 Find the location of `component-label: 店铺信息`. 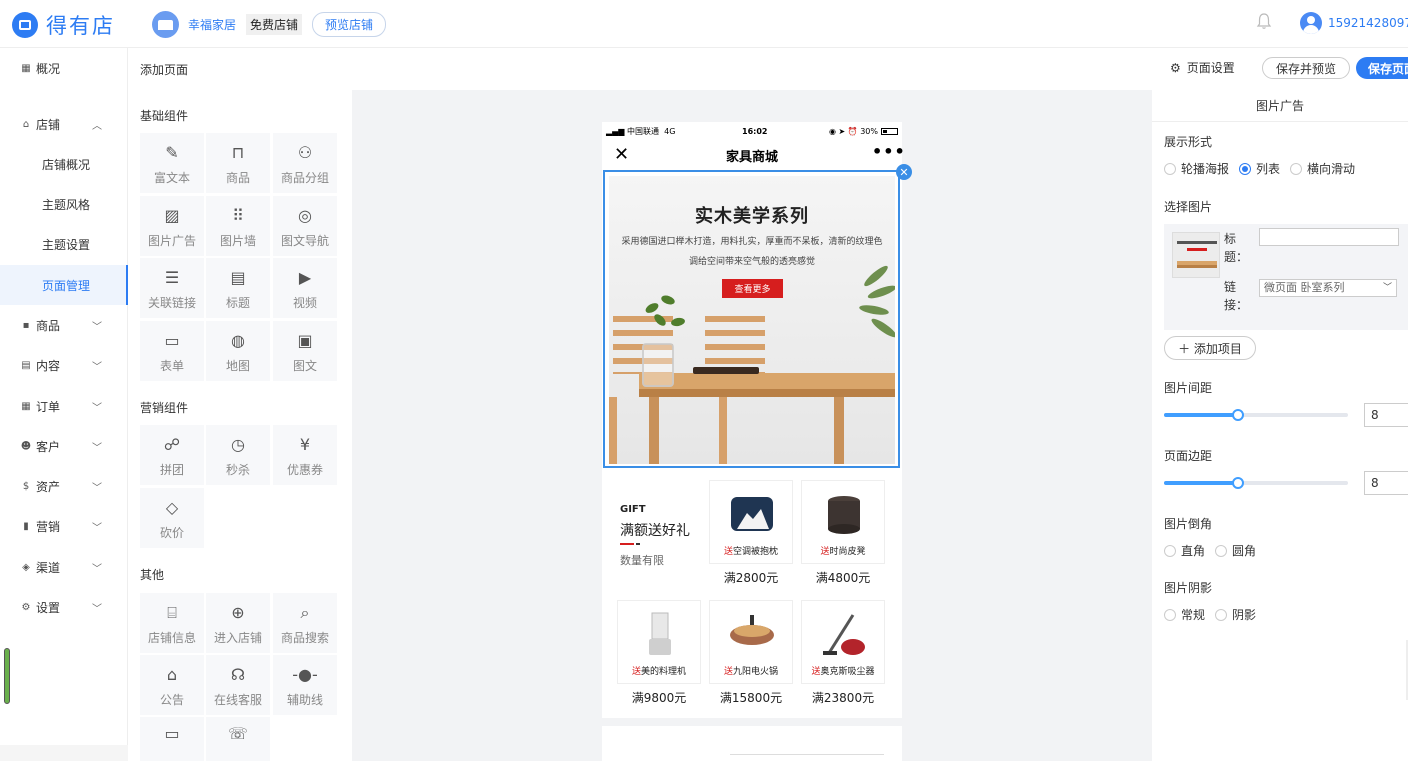

component-label: 店铺信息 is located at coordinates (171, 638).